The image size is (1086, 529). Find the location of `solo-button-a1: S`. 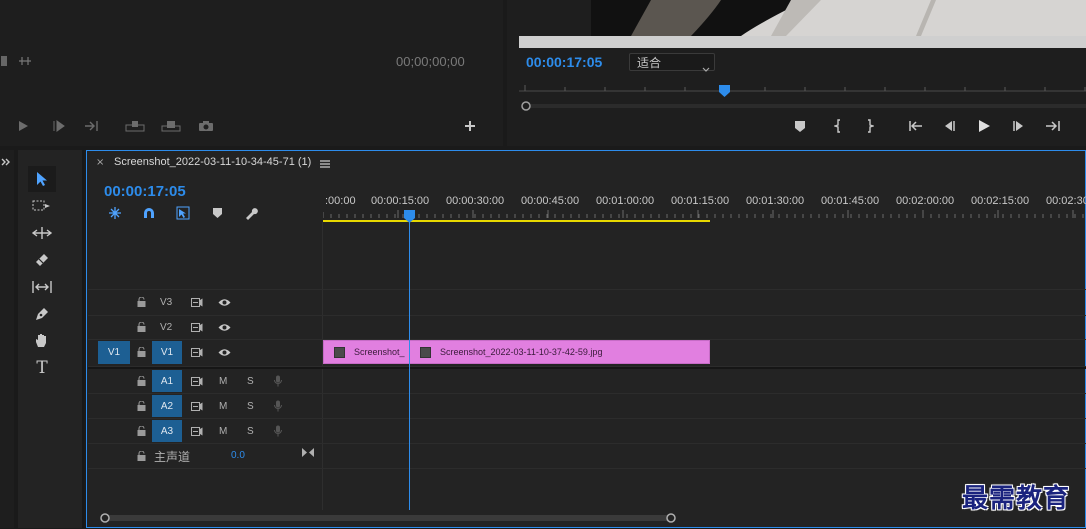

solo-button-a1: S is located at coordinates (250, 381).